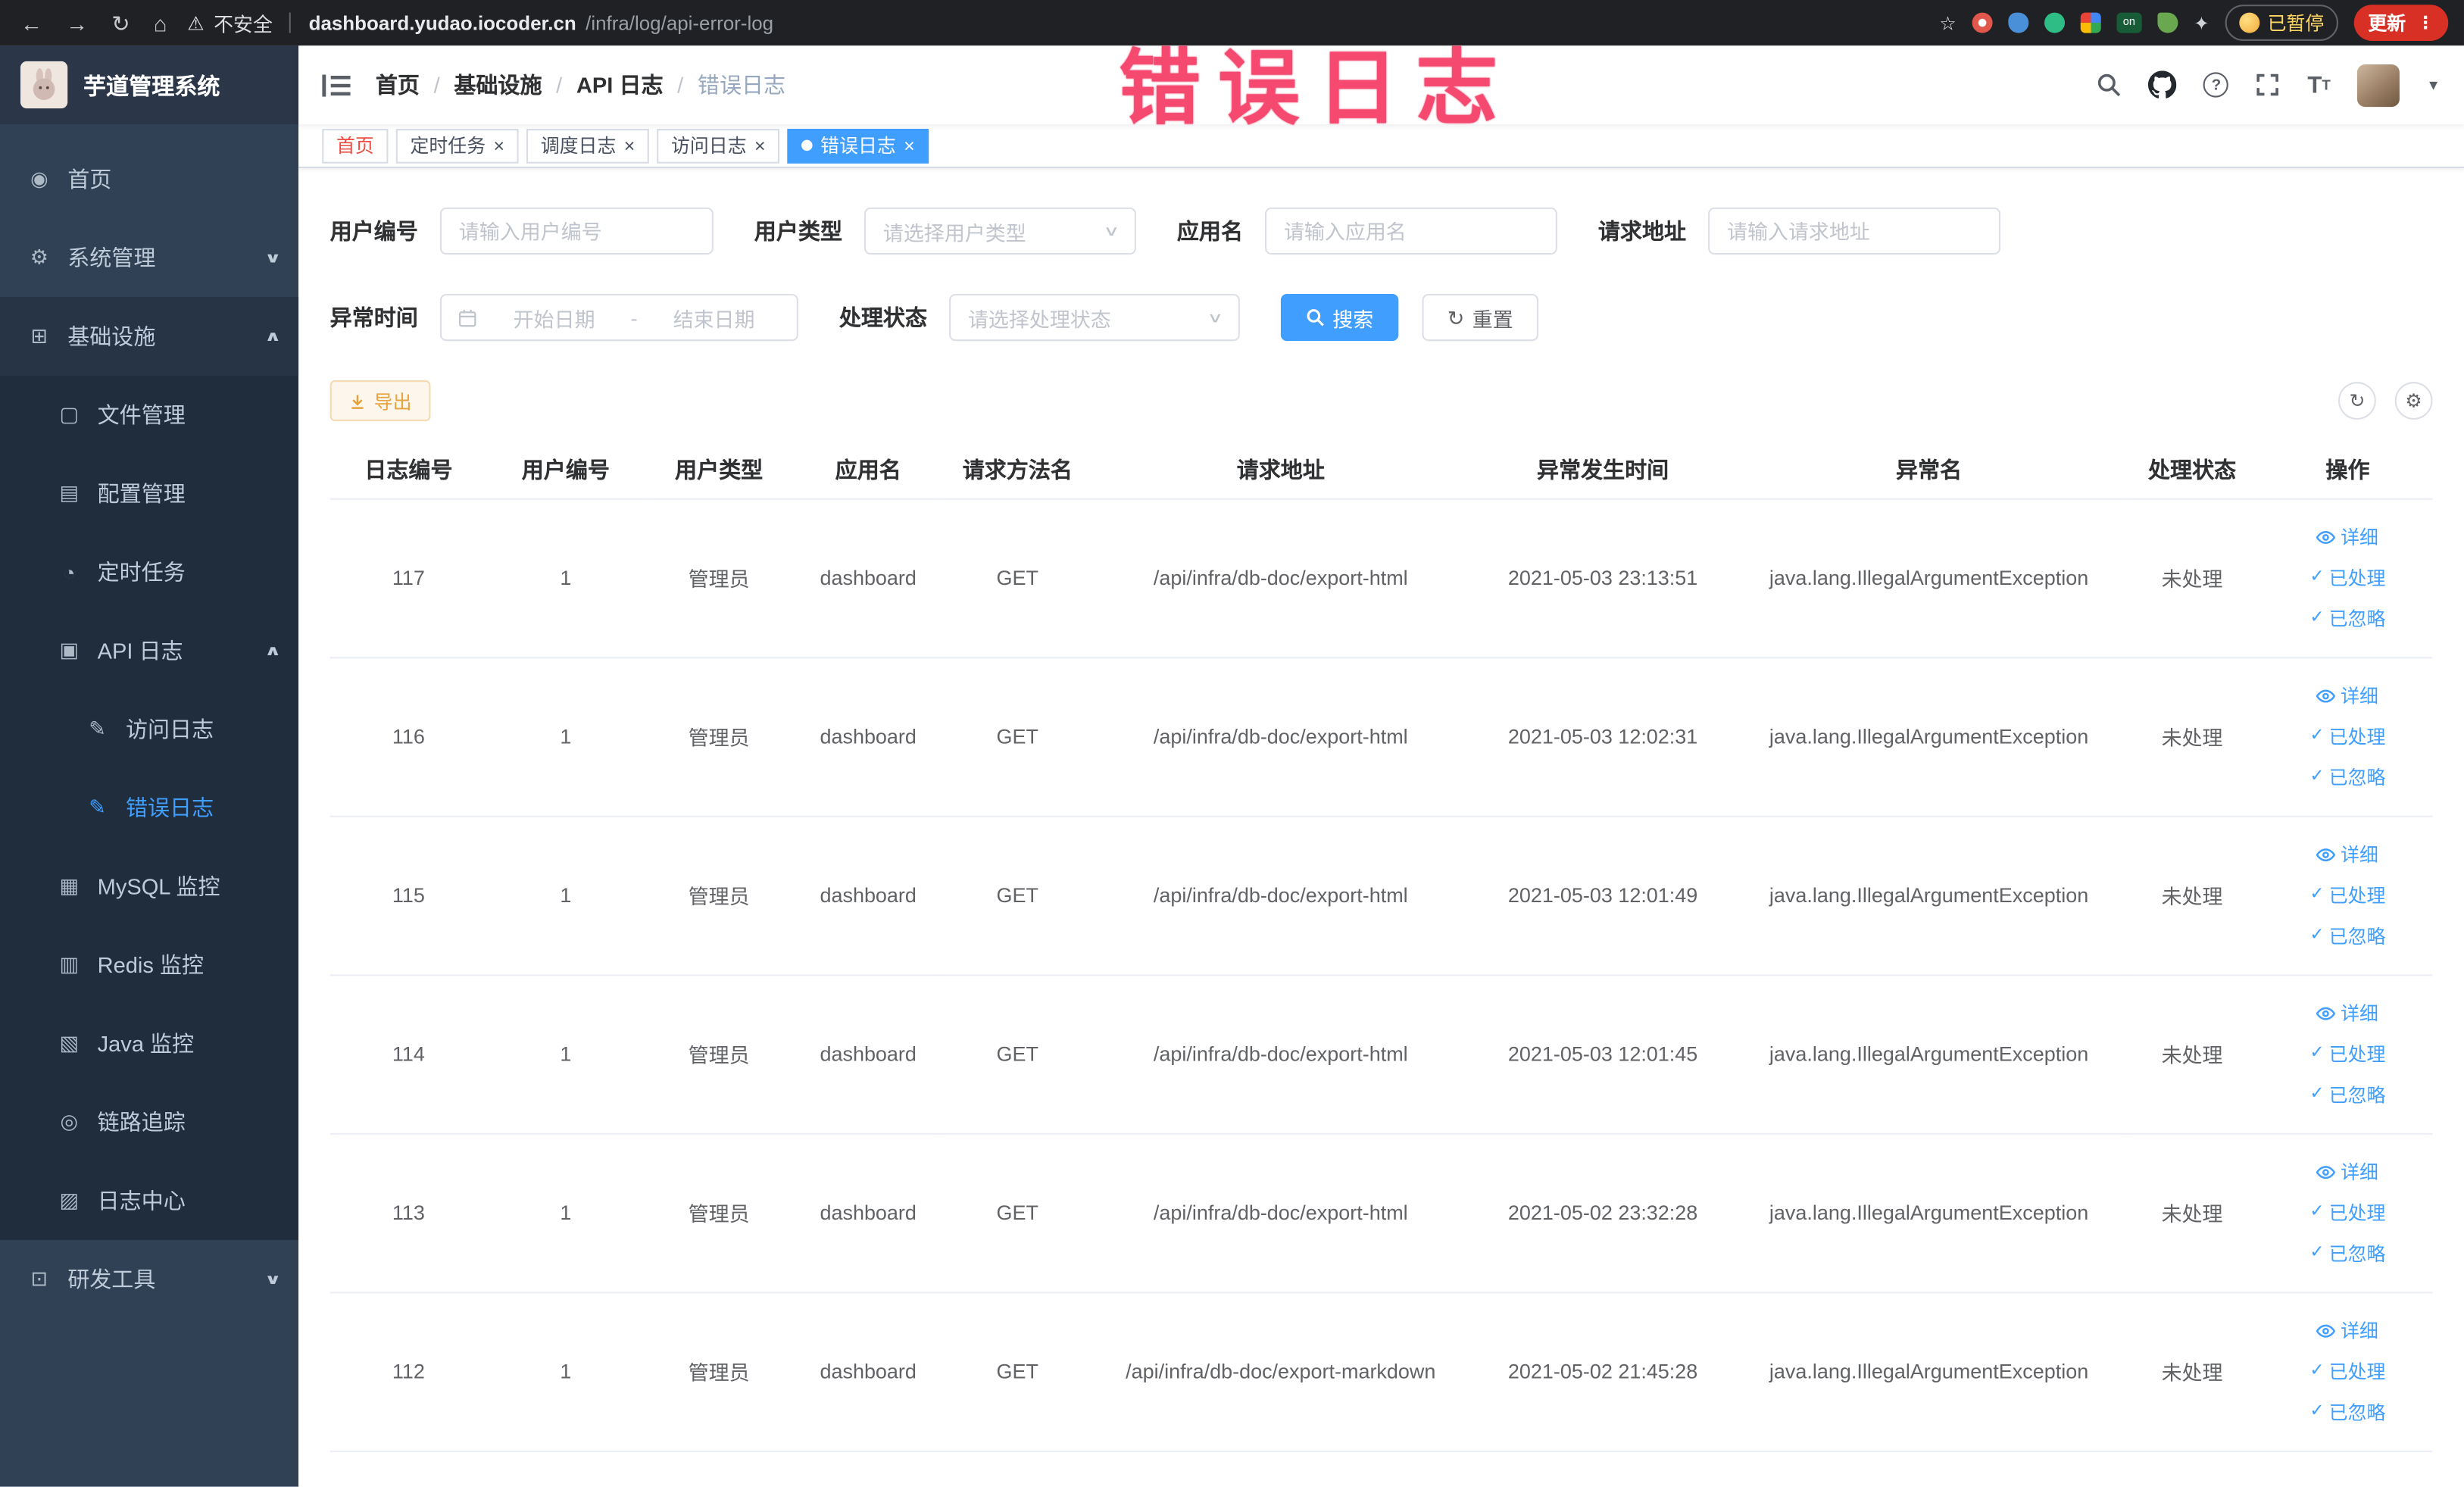  I want to click on help-icon: ?, so click(2216, 85).